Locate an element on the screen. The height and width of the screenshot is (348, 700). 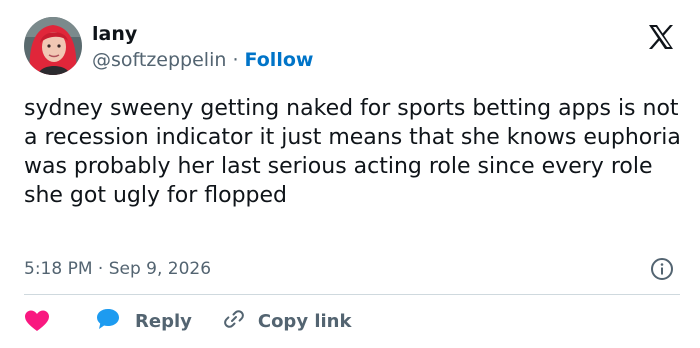
tweet-date: Sep 9, 2026 is located at coordinates (160, 269).